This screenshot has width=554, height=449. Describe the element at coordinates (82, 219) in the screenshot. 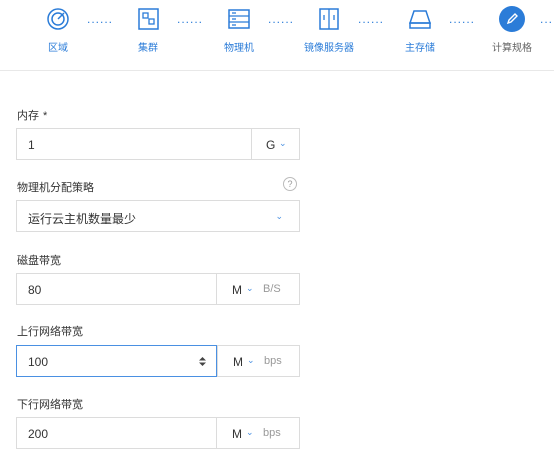

I see `allocation-value: 运行云主机数量最少` at that location.